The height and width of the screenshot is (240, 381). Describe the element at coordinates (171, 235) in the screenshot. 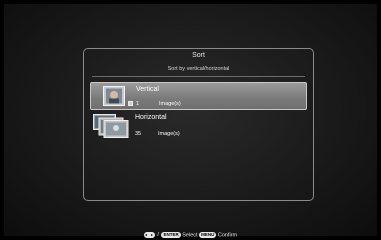

I see `enter-key-icon: ENTER` at that location.